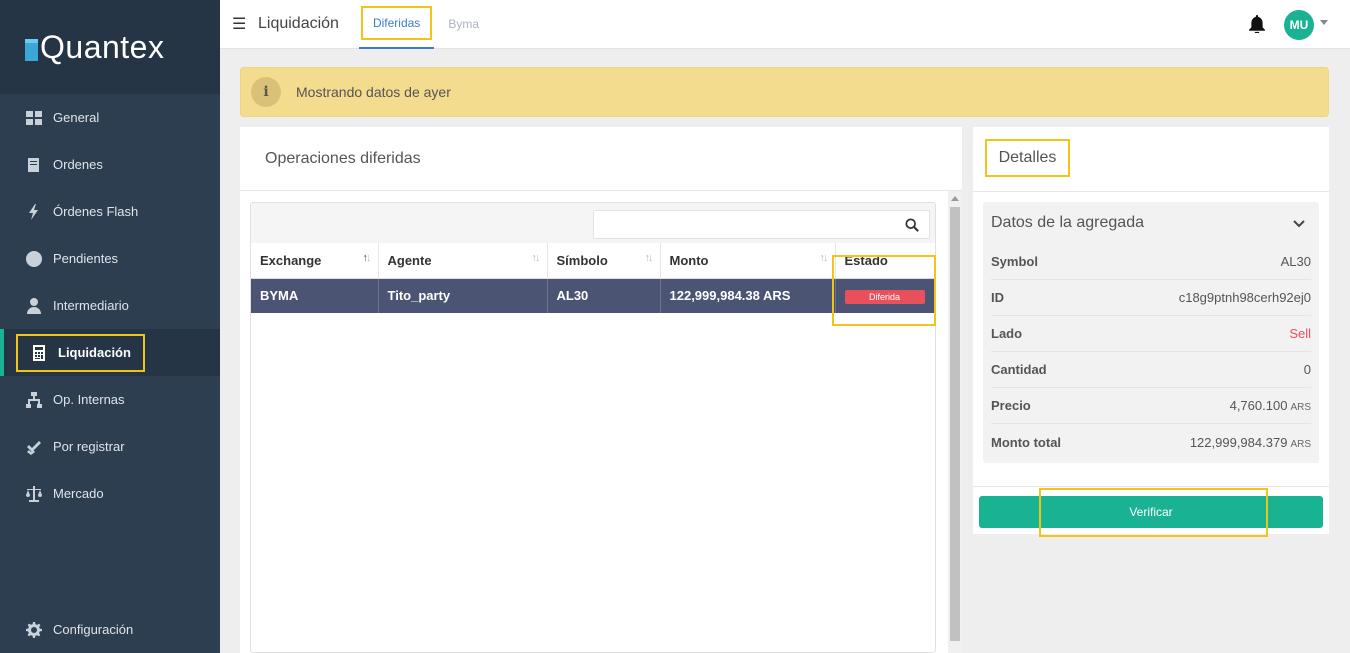 This screenshot has height=653, width=1350. Describe the element at coordinates (1007, 333) in the screenshot. I see `detail-label: Lado` at that location.